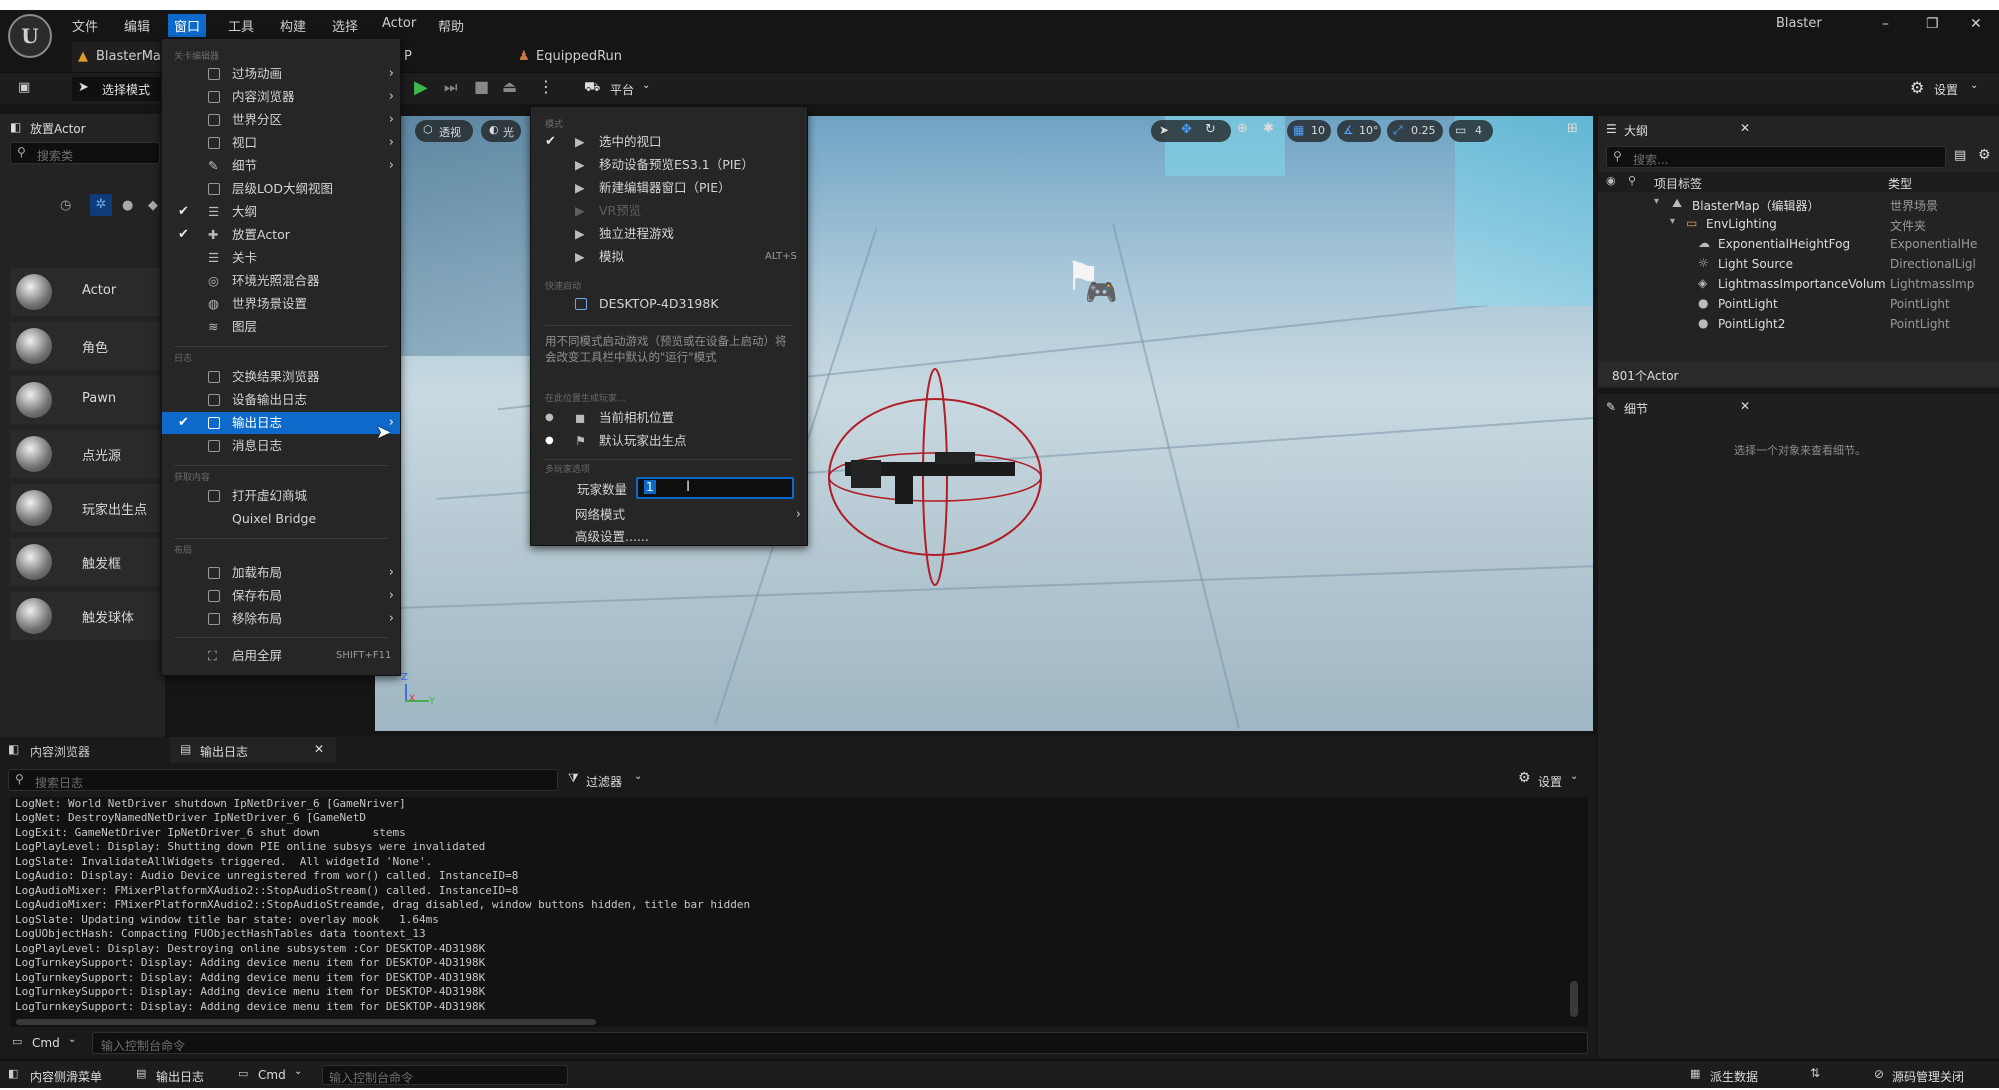  Describe the element at coordinates (1164, 130) in the screenshot. I see `select-tool-icon: ➤` at that location.